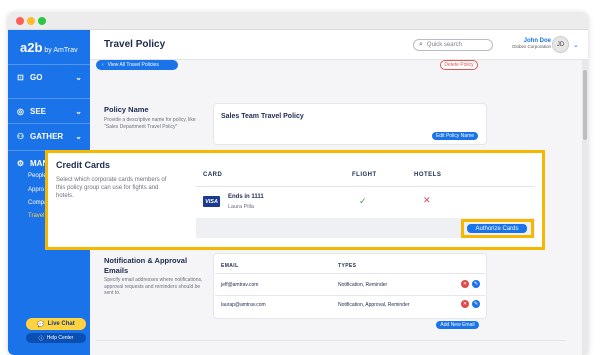  Describe the element at coordinates (243, 305) in the screenshot. I see `email-value: laurap@amtrav.com` at that location.